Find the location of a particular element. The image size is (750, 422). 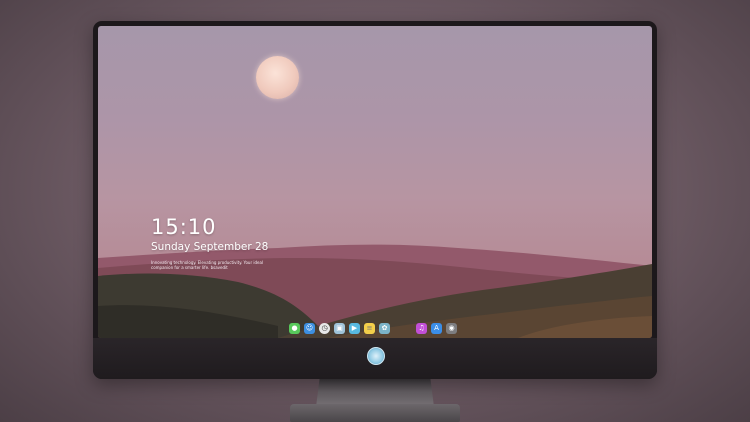

finder-icon: ☺ is located at coordinates (309, 328).